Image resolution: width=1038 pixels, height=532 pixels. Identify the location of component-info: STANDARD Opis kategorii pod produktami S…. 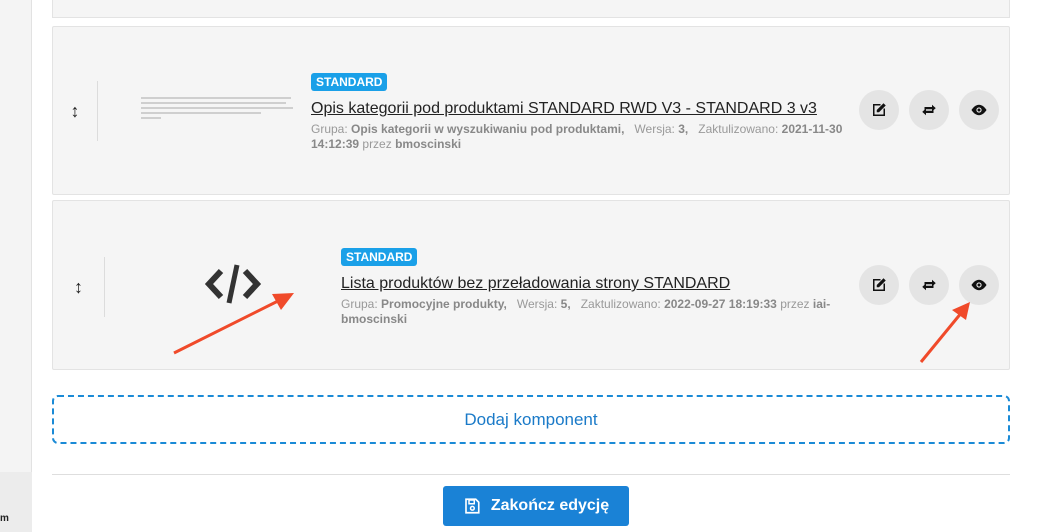
(583, 112).